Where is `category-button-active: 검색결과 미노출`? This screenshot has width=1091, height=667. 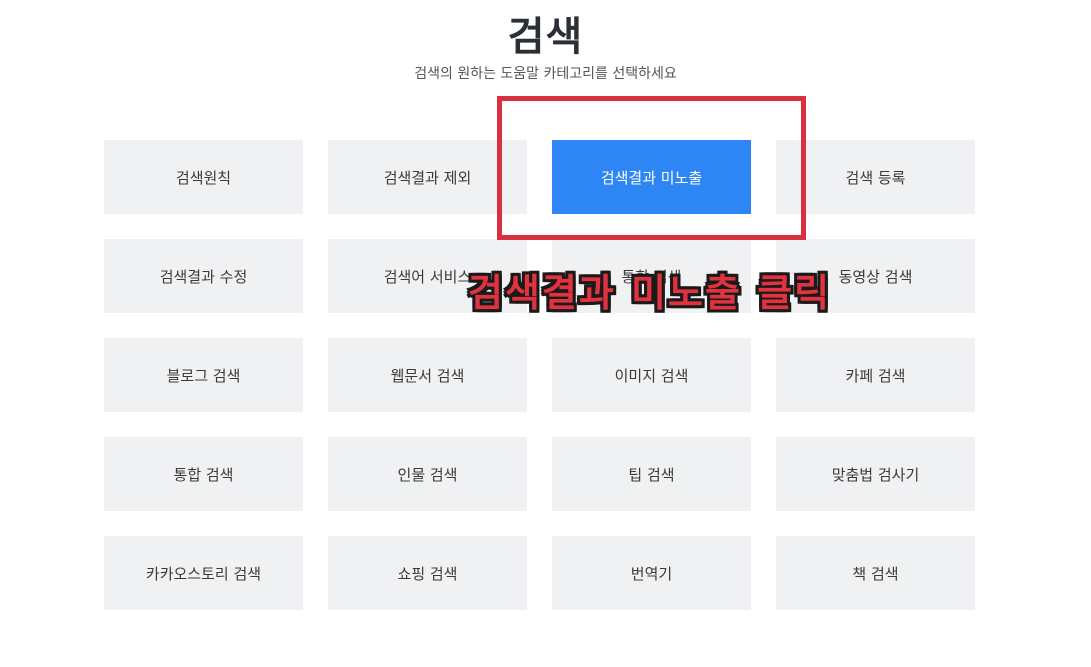
category-button-active: 검색결과 미노출 is located at coordinates (651, 177).